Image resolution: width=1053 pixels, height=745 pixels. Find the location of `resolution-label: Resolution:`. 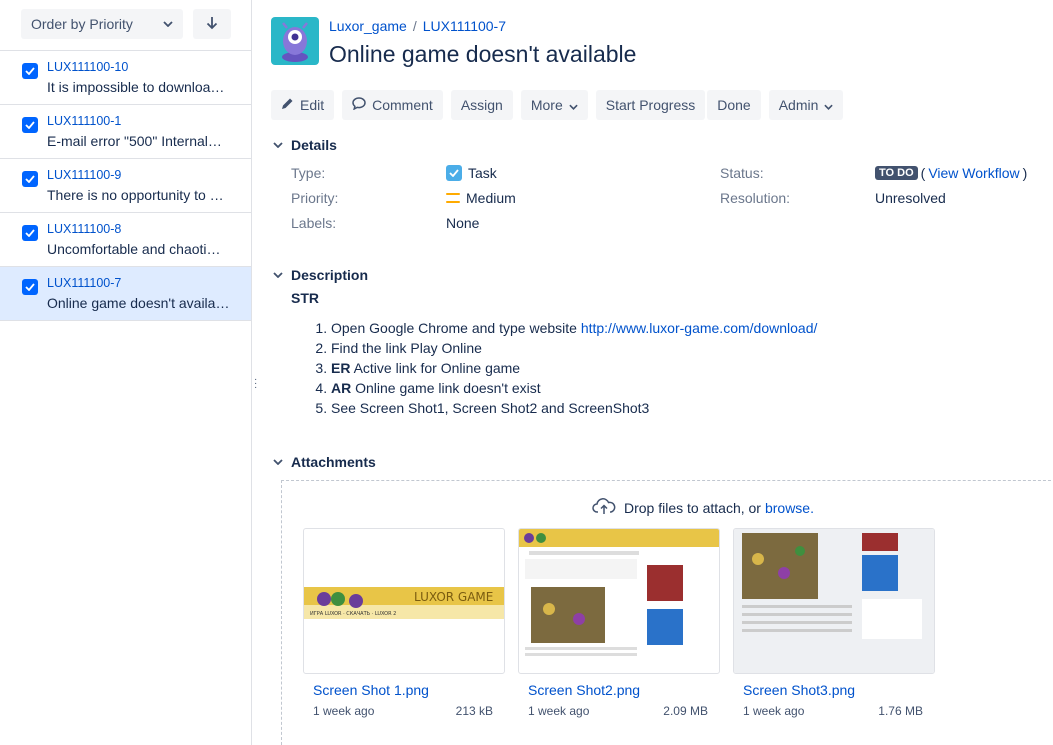

resolution-label: Resolution: is located at coordinates (755, 198).